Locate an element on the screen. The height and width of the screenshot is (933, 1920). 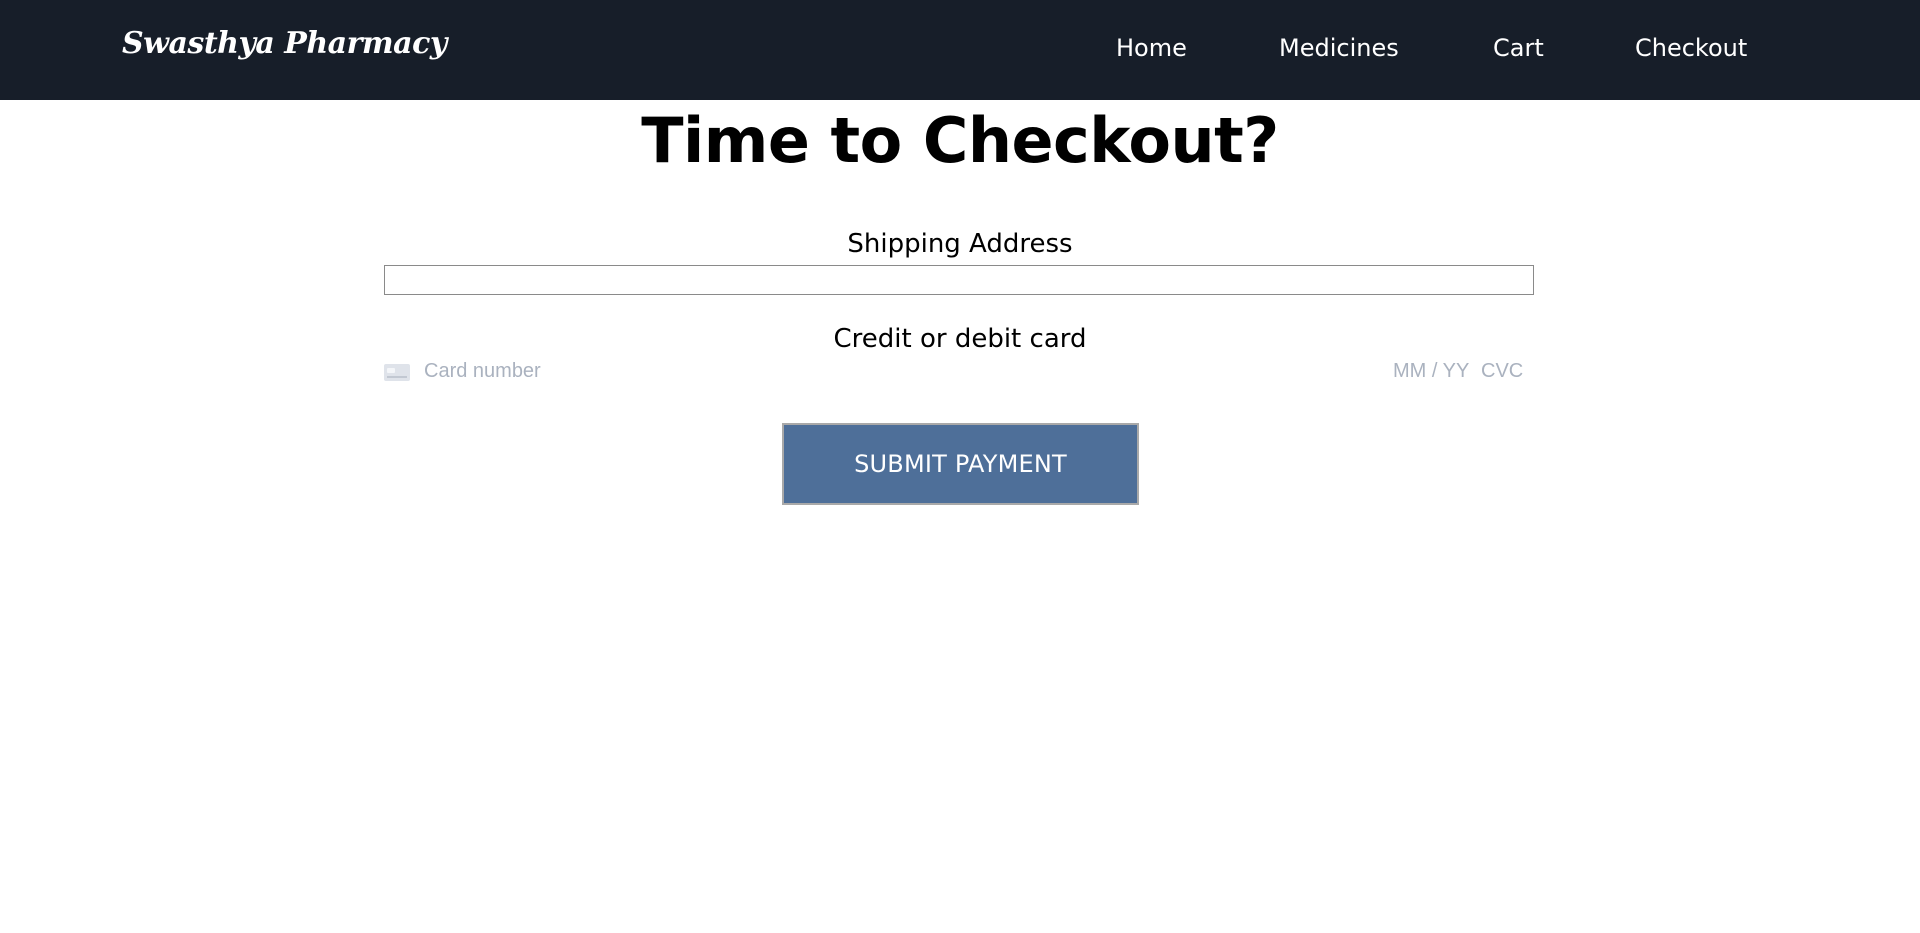
nav-link-checkout: Checkout is located at coordinates (1691, 48).